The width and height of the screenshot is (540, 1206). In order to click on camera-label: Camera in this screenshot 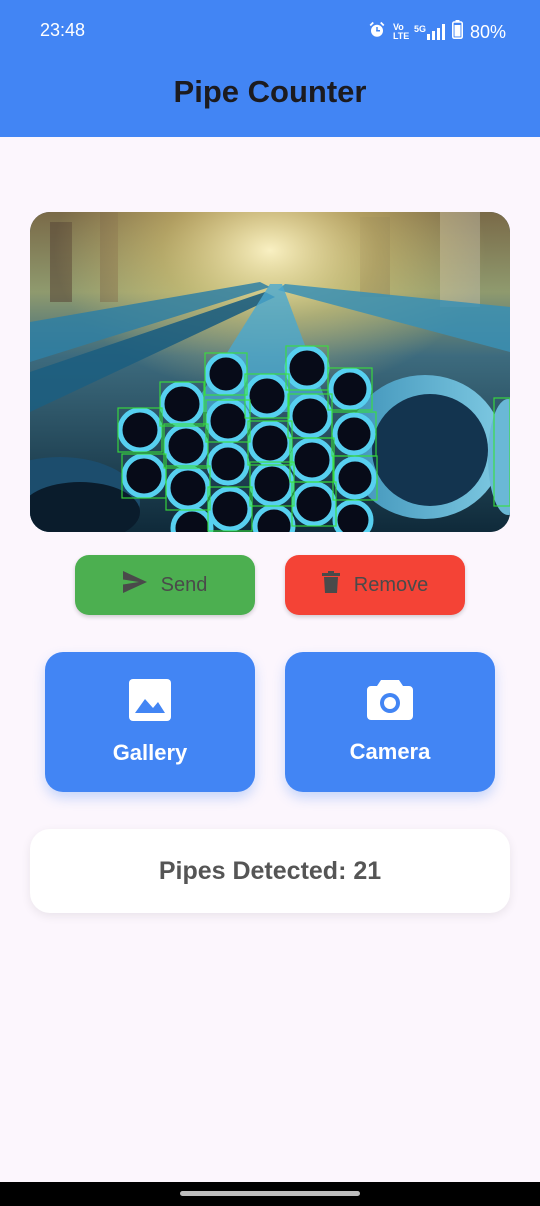, I will do `click(390, 751)`.